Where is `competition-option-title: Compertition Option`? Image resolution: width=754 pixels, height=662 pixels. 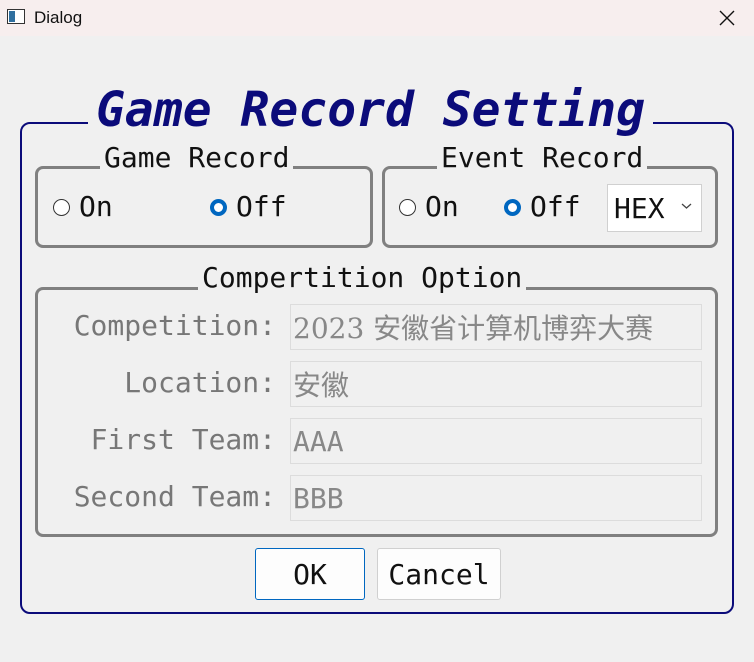 competition-option-title: Compertition Option is located at coordinates (362, 278).